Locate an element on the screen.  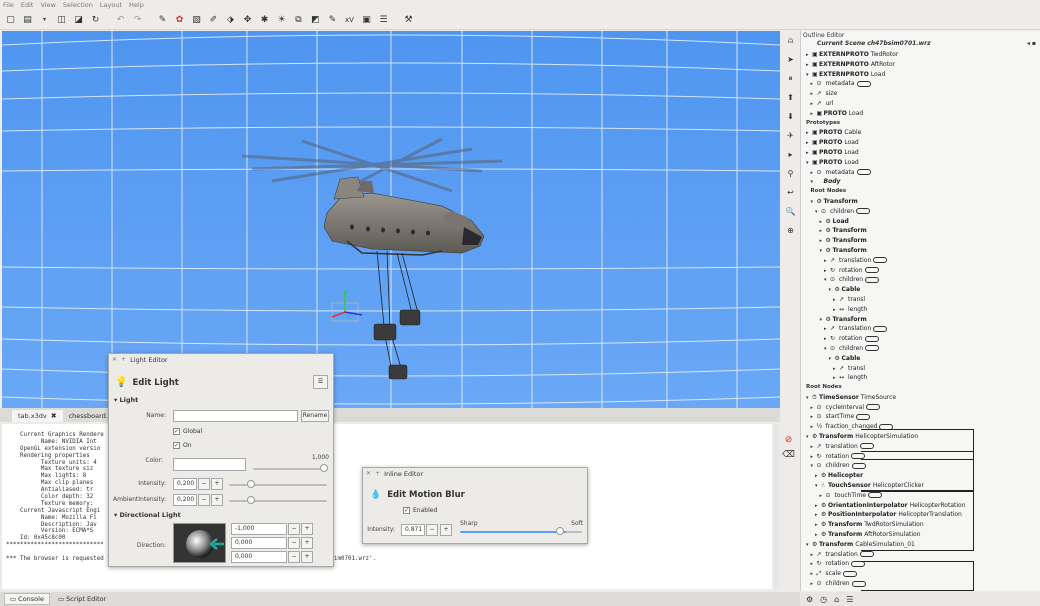
direction-z-minus: − is located at coordinates (294, 557).